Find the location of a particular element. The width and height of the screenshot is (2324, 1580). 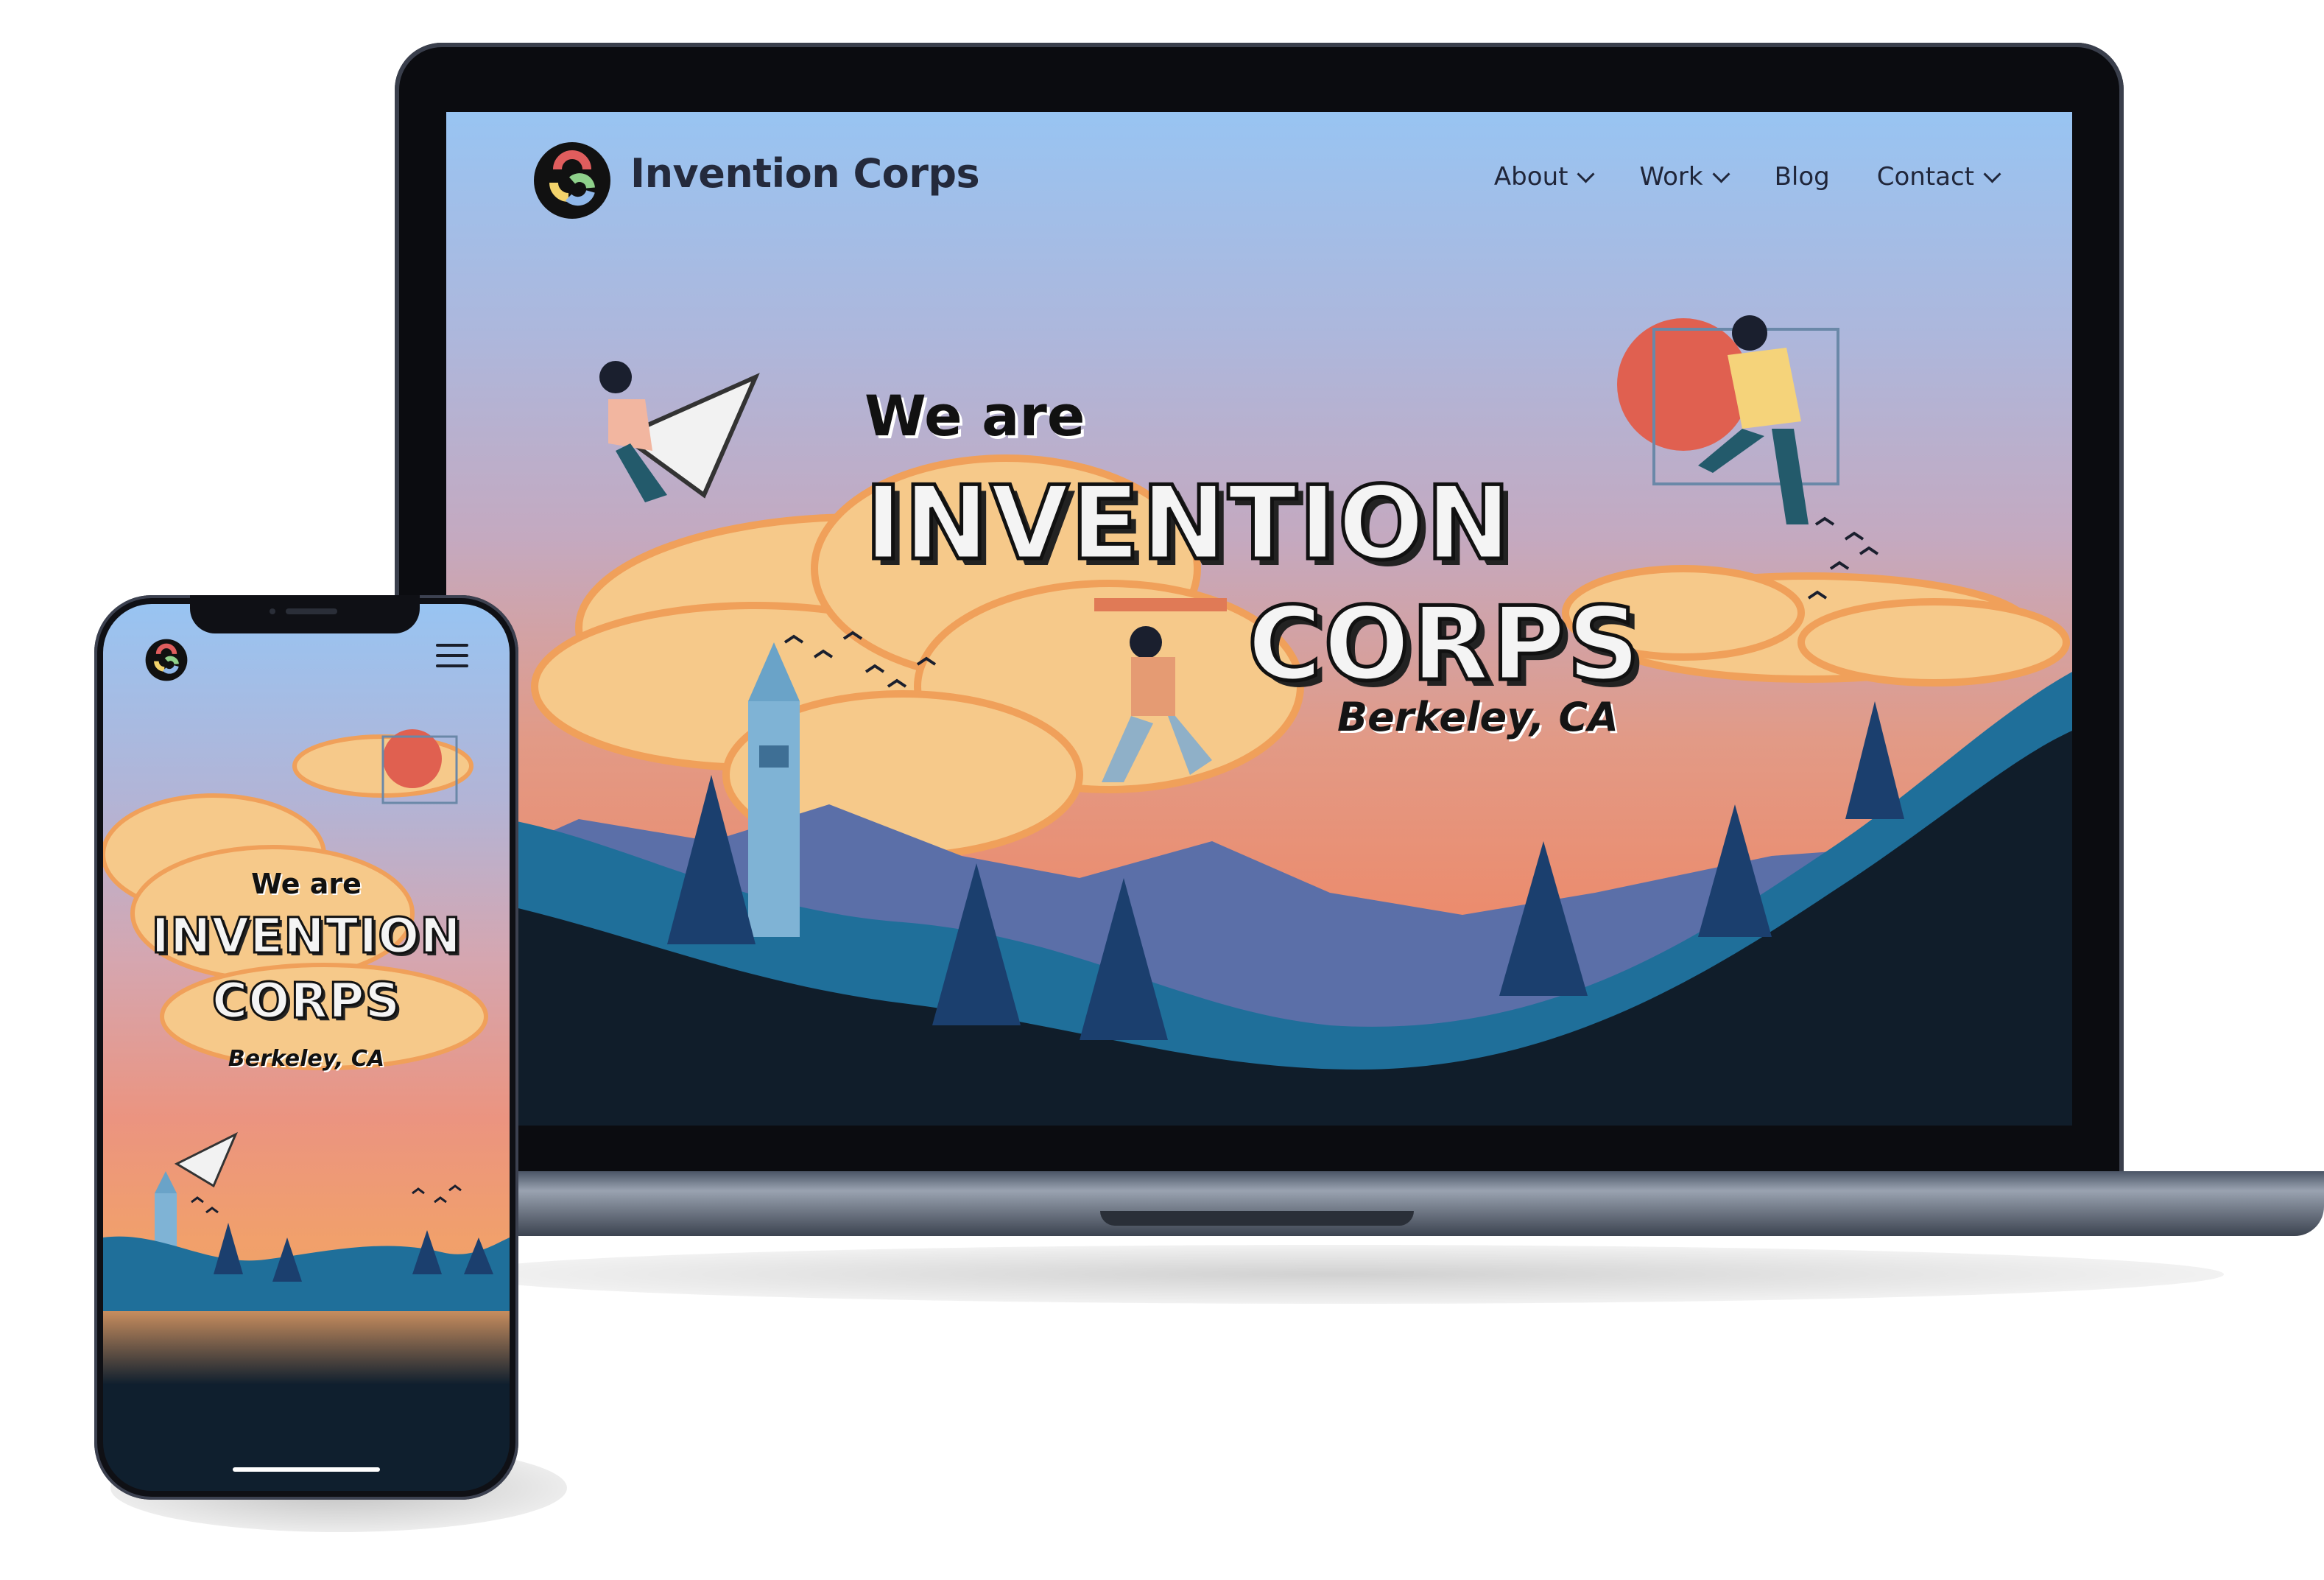

phone-hero-title-line1: INVENTION is located at coordinates (306, 936).